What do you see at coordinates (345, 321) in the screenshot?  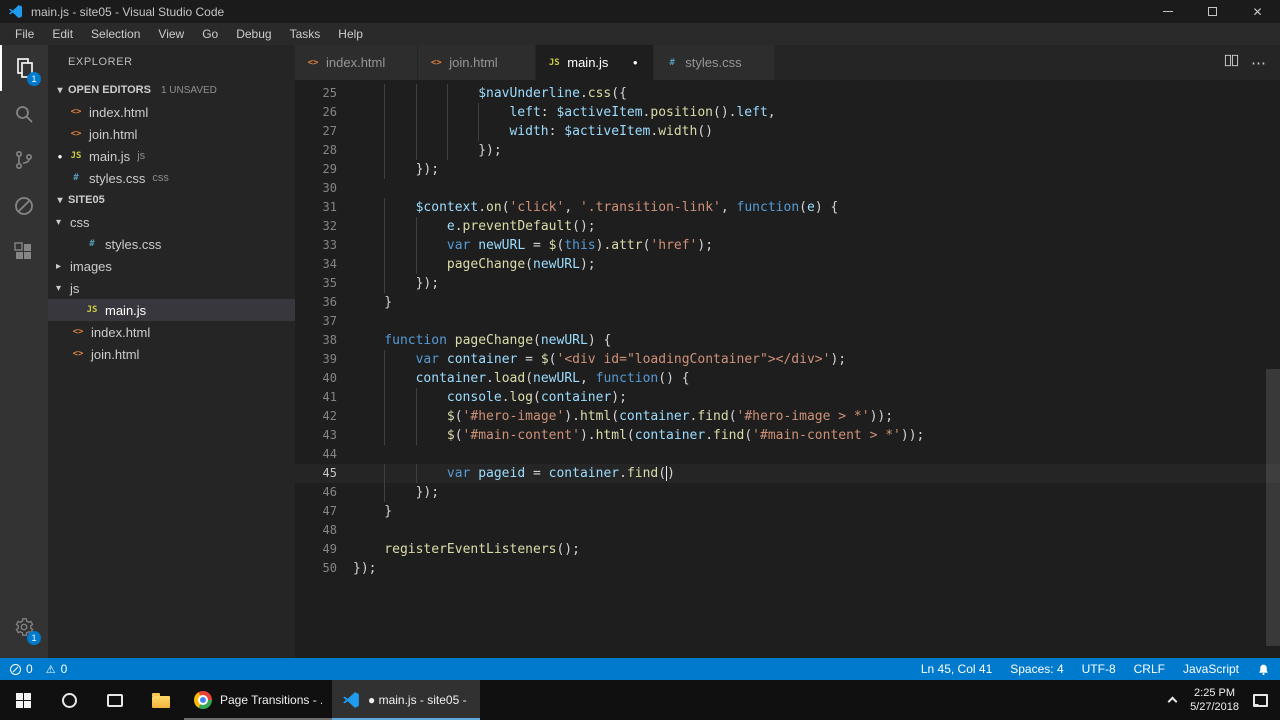 I see `line-content` at bounding box center [345, 321].